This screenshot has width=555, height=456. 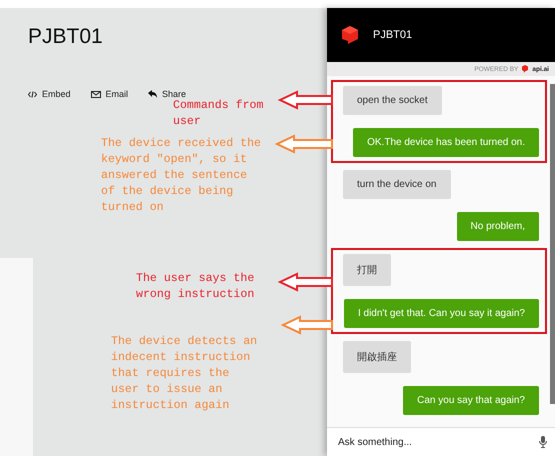 What do you see at coordinates (441, 313) in the screenshot?
I see `bot-reply: I didn't get that. Can you say it again?` at bounding box center [441, 313].